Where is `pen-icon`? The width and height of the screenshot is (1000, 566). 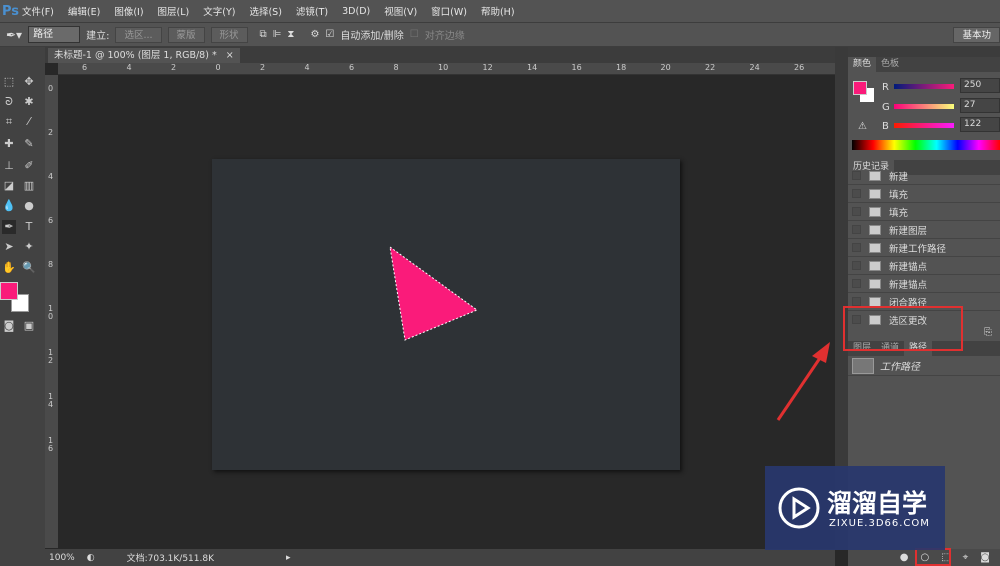
pen-icon is located at coordinates (875, 247).